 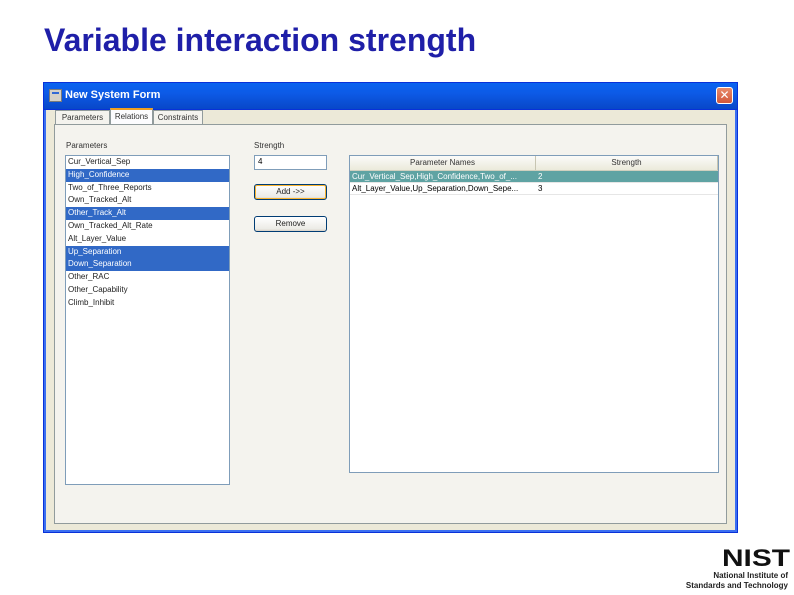 What do you see at coordinates (390, 96) in the screenshot?
I see `title-bar: New System Form ✕` at bounding box center [390, 96].